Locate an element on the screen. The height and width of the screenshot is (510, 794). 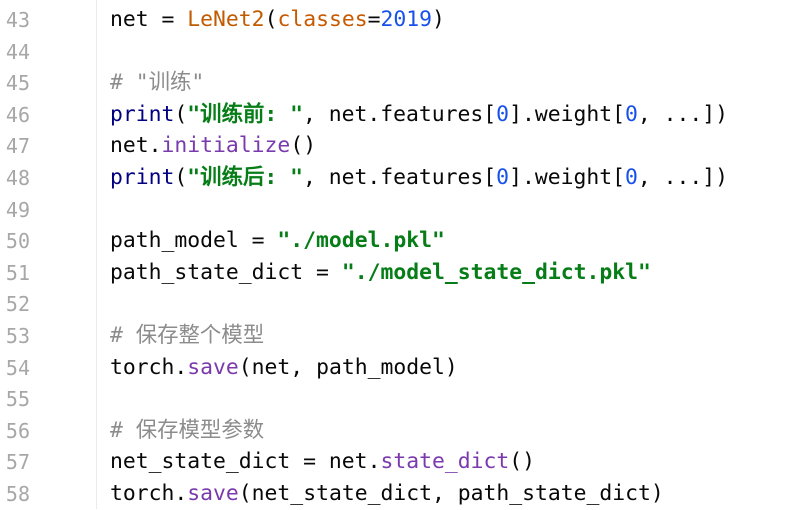
code-token-str: "./model_state_dict.pkl" is located at coordinates (496, 272).